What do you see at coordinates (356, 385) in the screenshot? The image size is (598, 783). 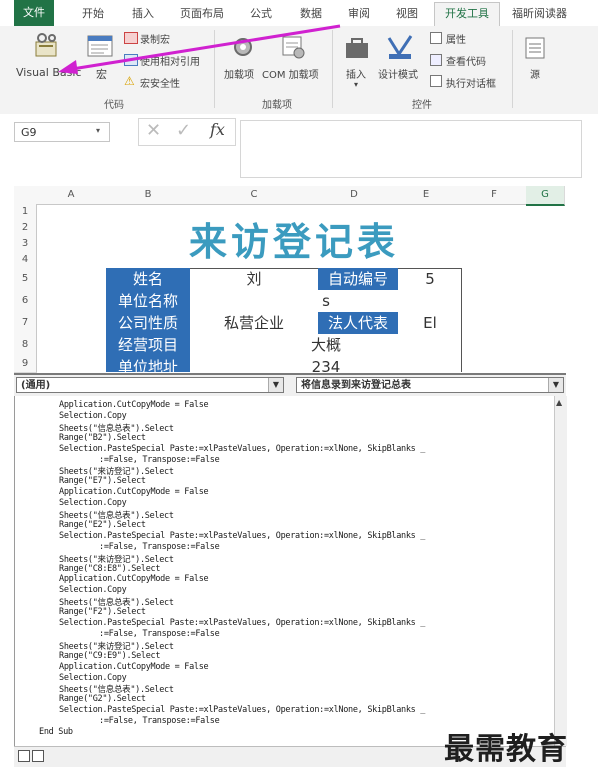 I see `procedure-combo-value: 将信息录到来访登记总表` at bounding box center [356, 385].